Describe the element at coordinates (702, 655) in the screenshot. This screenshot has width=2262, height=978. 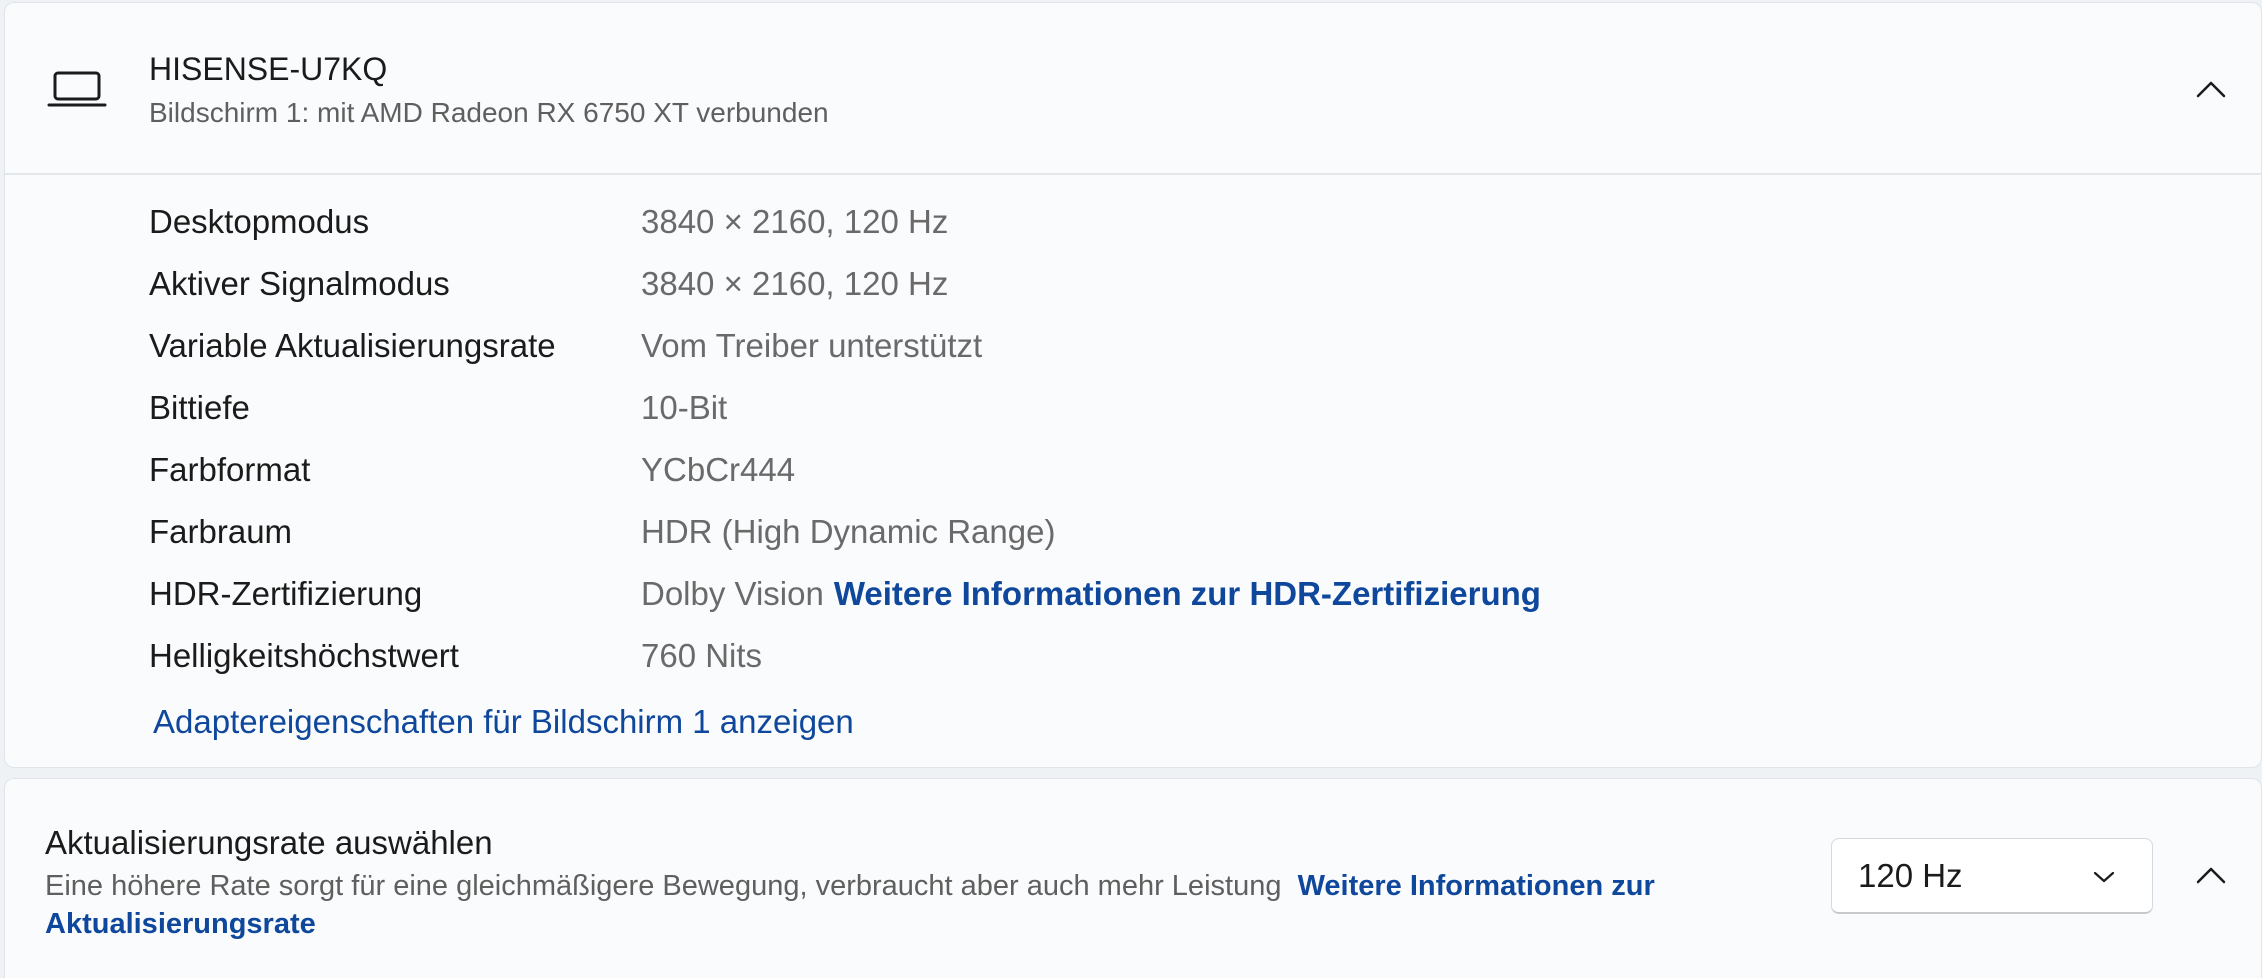
I see `property-value: 760 Nits` at that location.